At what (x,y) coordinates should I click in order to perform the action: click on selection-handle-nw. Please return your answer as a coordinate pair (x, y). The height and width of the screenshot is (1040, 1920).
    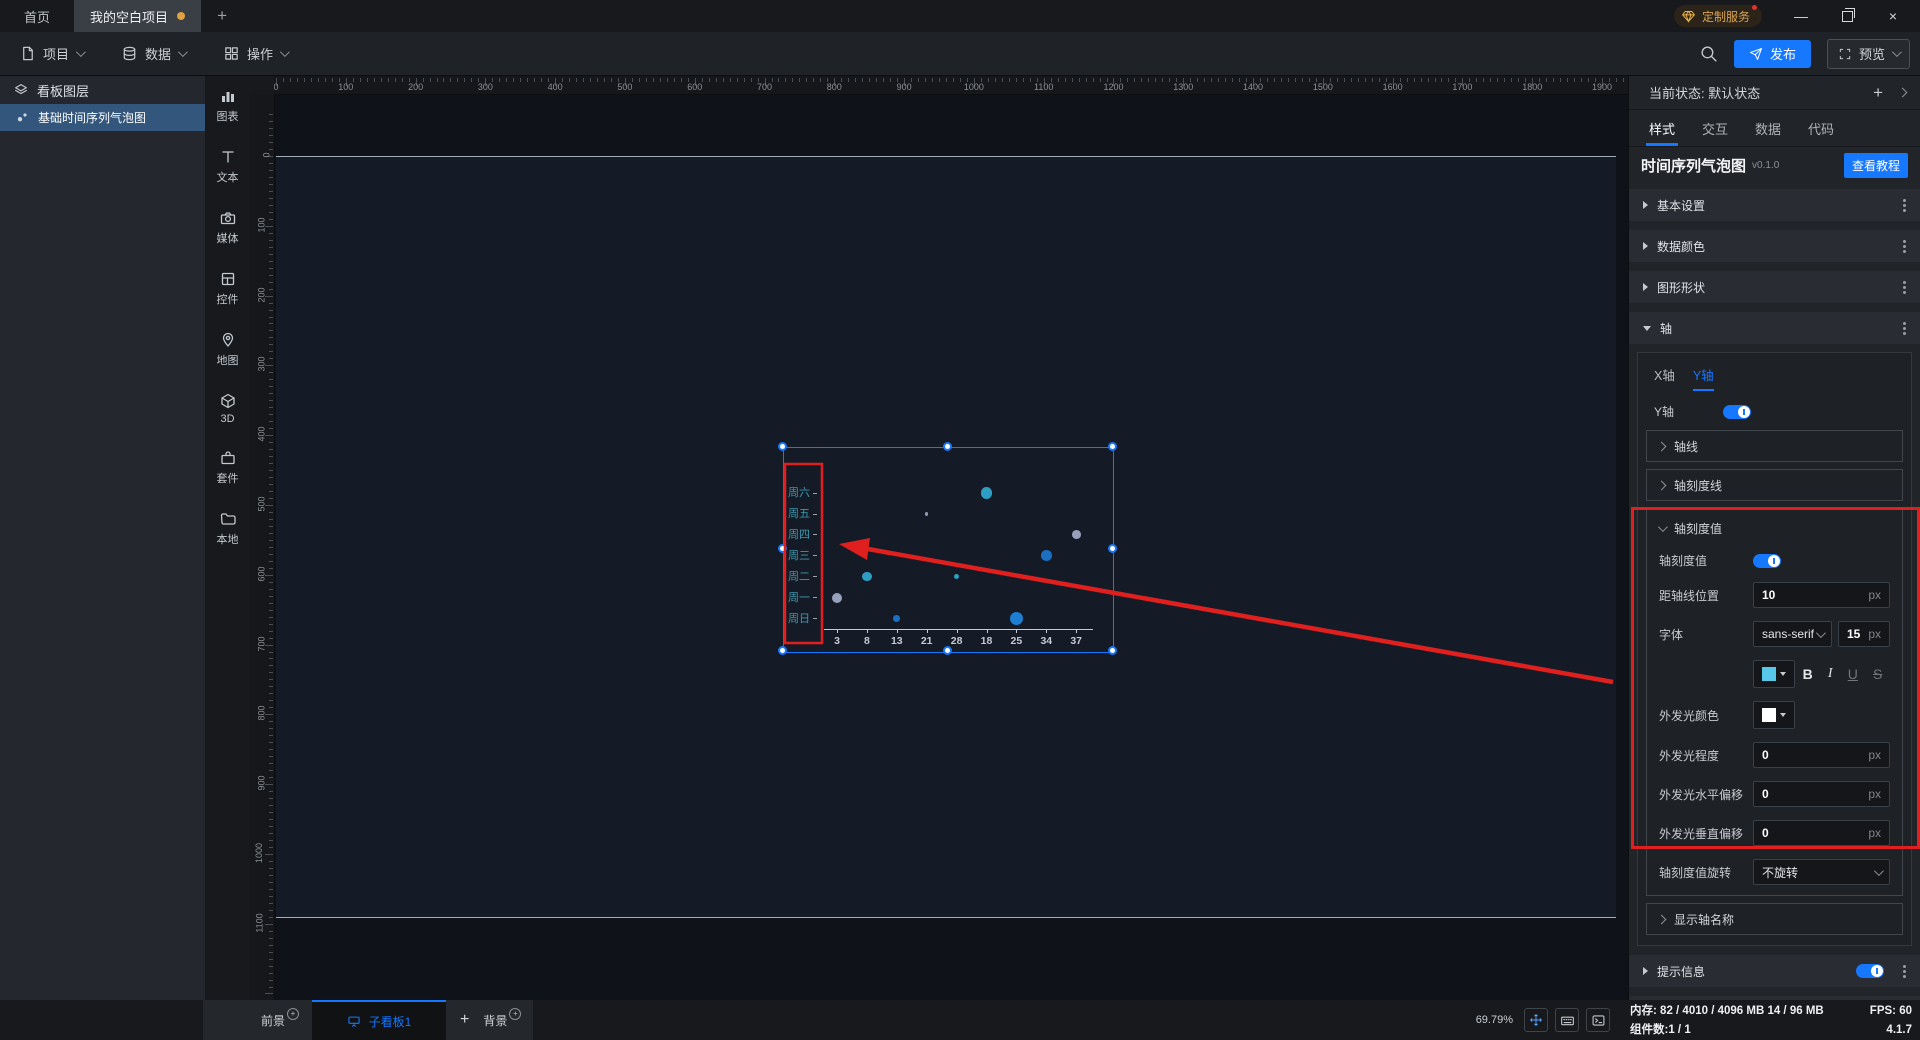
    Looking at the image, I should click on (782, 446).